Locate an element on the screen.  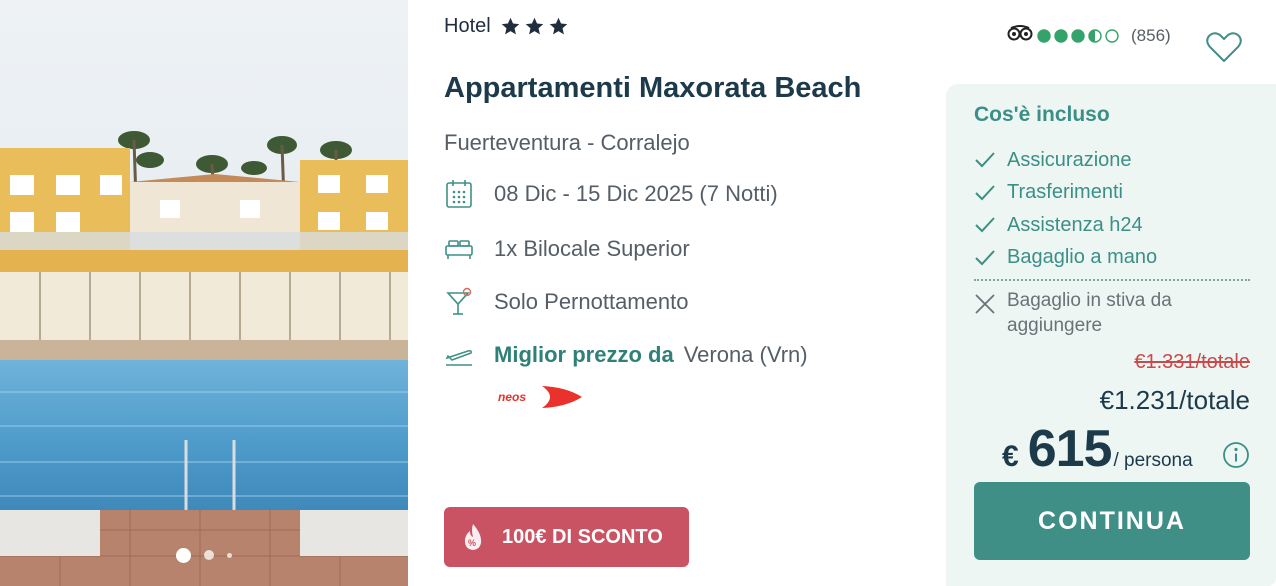
price-amount: 615 is located at coordinates (1070, 449).